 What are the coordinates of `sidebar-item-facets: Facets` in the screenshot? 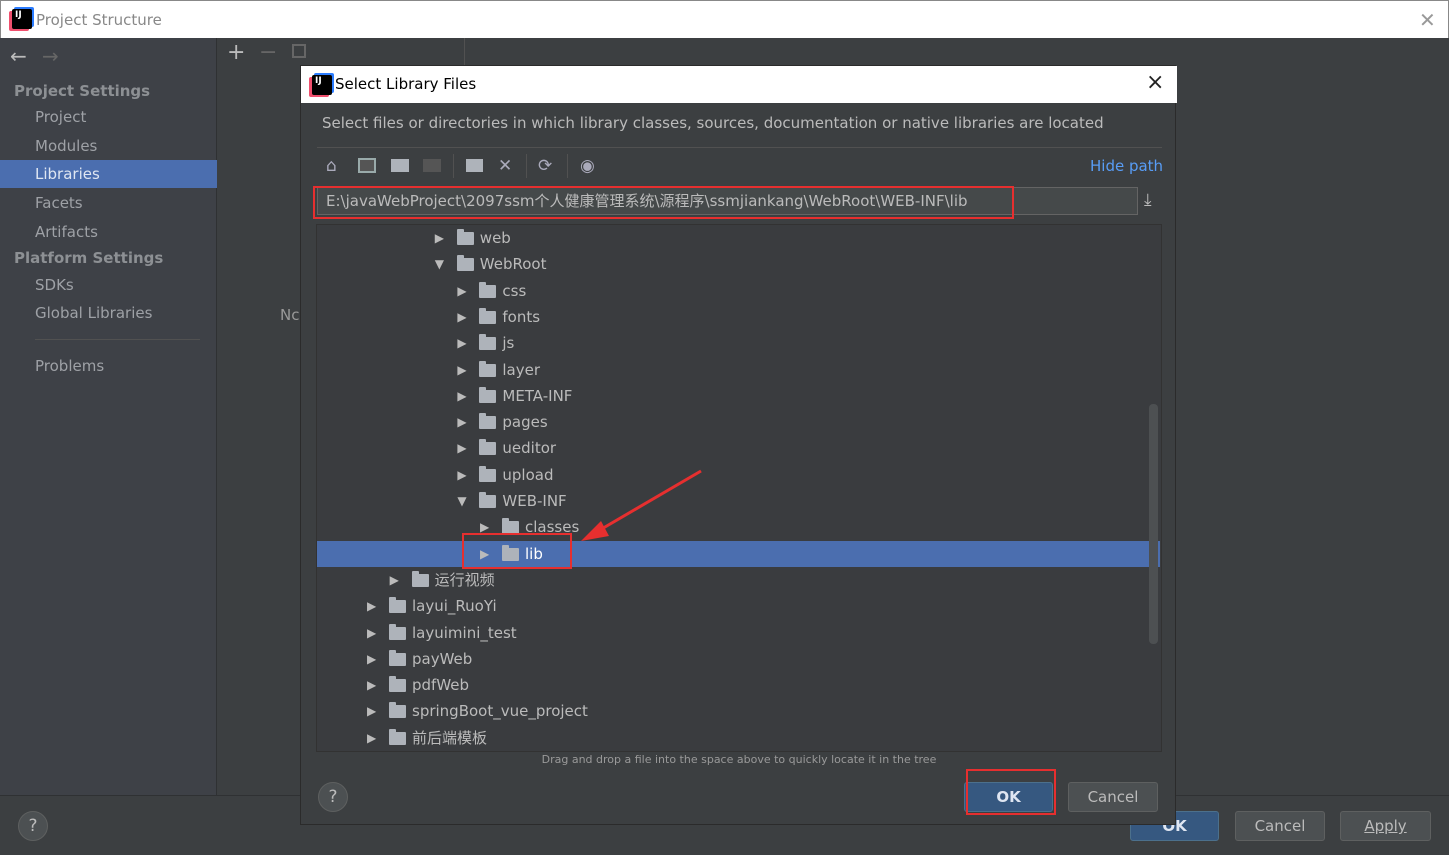 It's located at (108, 203).